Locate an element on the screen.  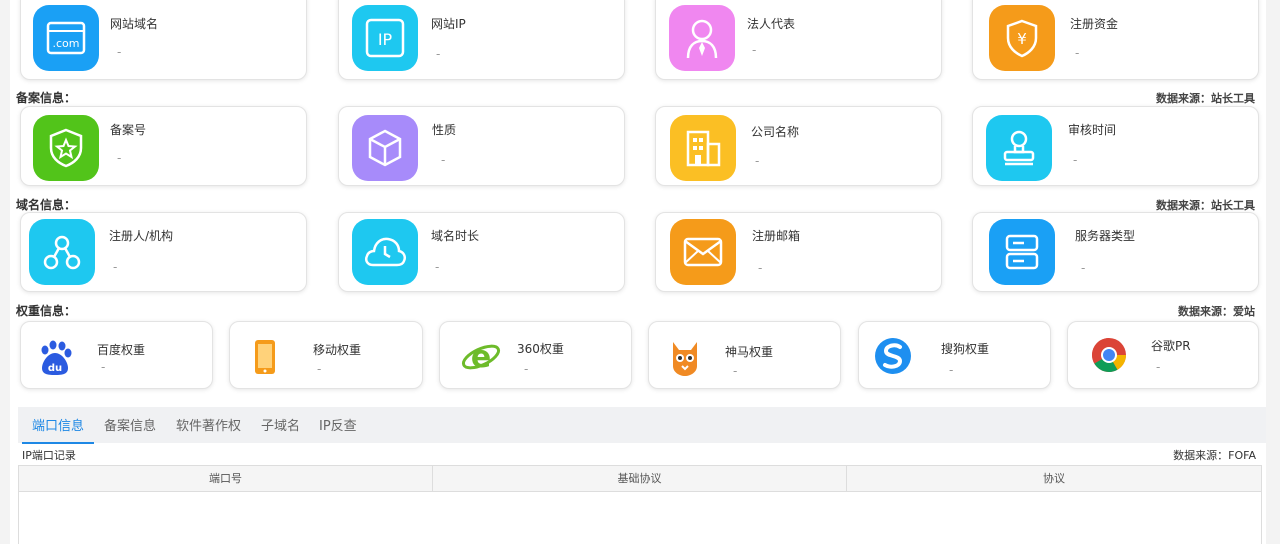
card-title: 法人代表 is located at coordinates (771, 24).